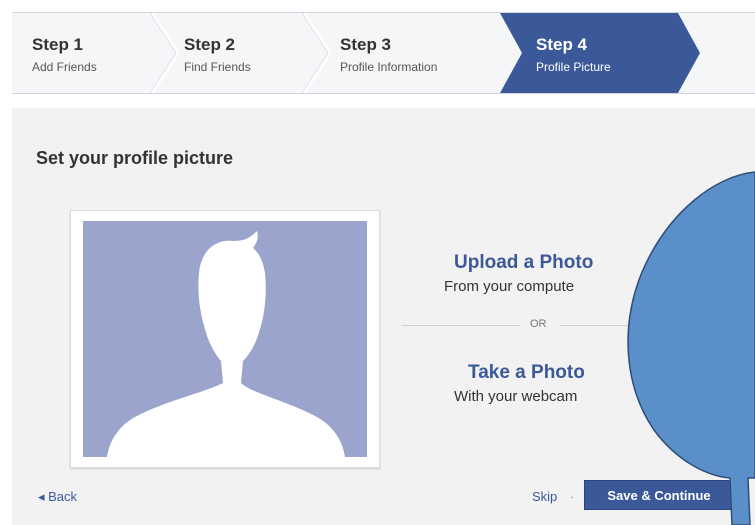 The image size is (755, 525). What do you see at coordinates (210, 44) in the screenshot?
I see `step-2-title: Step 2` at bounding box center [210, 44].